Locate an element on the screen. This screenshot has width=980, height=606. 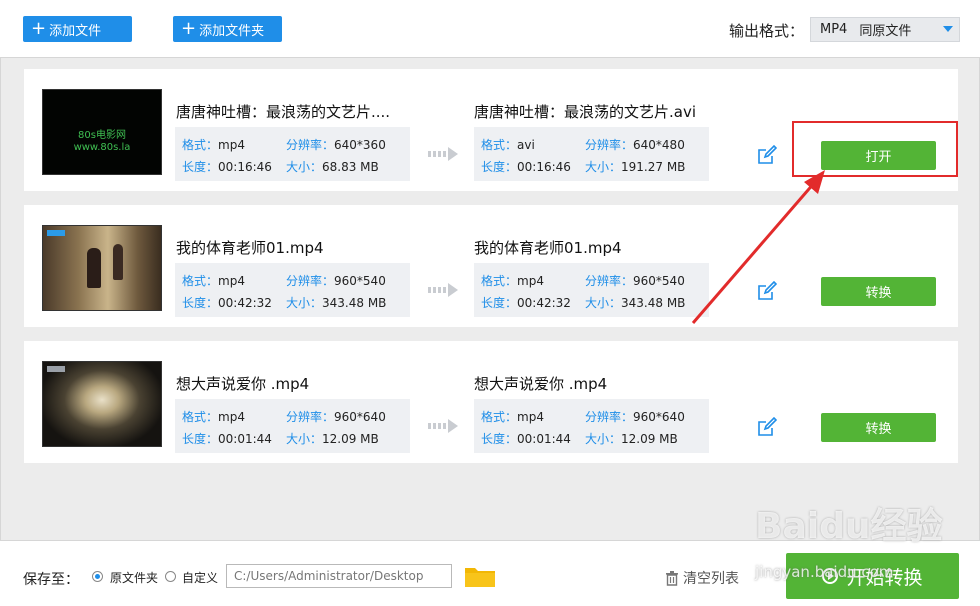
format-value: avi is located at coordinates (526, 145).